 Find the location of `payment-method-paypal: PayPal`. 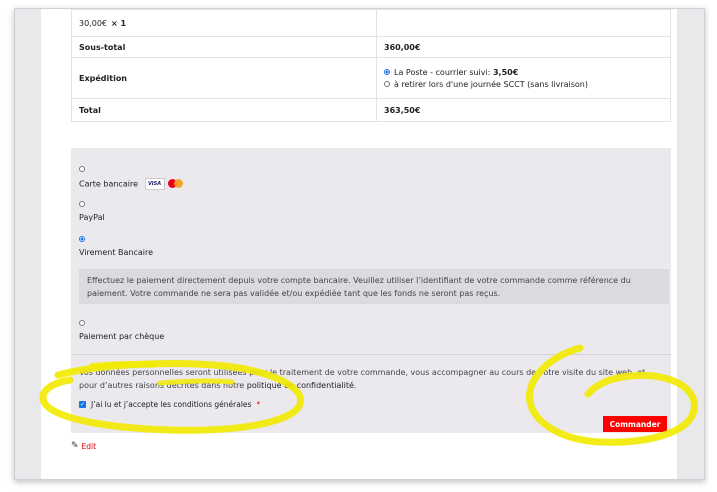

payment-method-paypal: PayPal is located at coordinates (92, 211).